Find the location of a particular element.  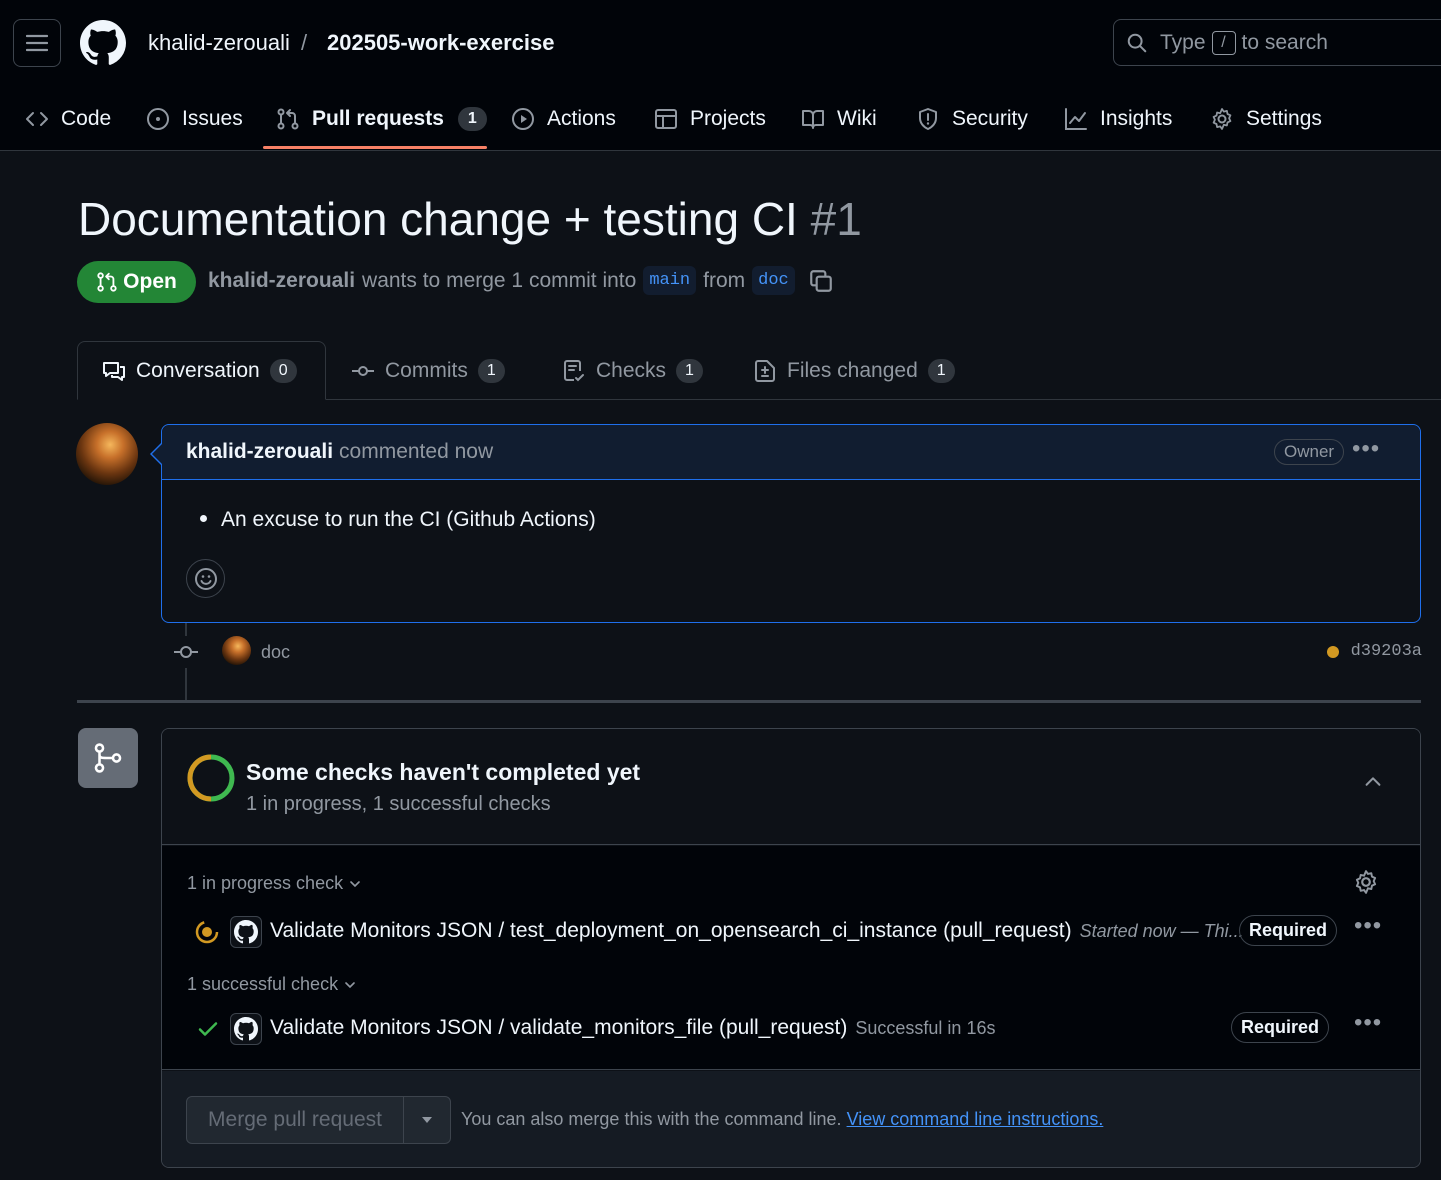

copy-icon is located at coordinates (821, 281).